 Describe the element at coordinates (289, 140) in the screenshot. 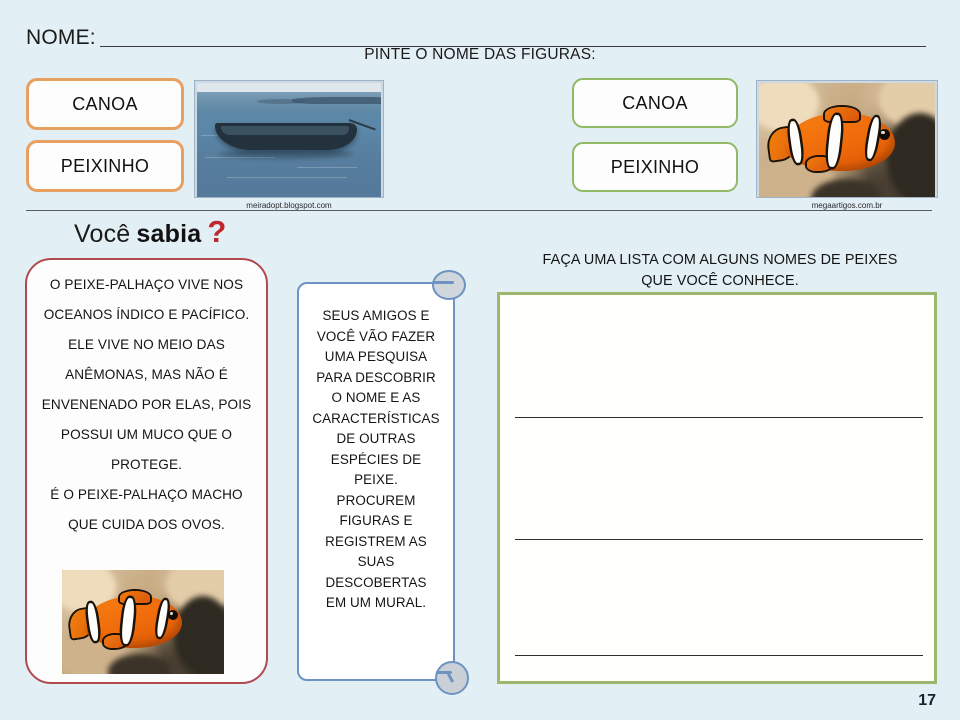

I see `canoe-photo-image` at that location.